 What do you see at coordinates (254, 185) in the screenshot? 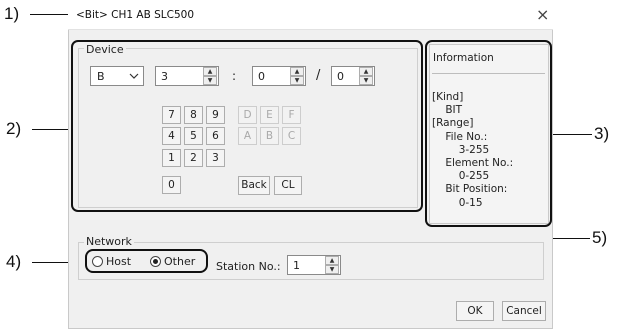
I see `back-button: Back` at bounding box center [254, 185].